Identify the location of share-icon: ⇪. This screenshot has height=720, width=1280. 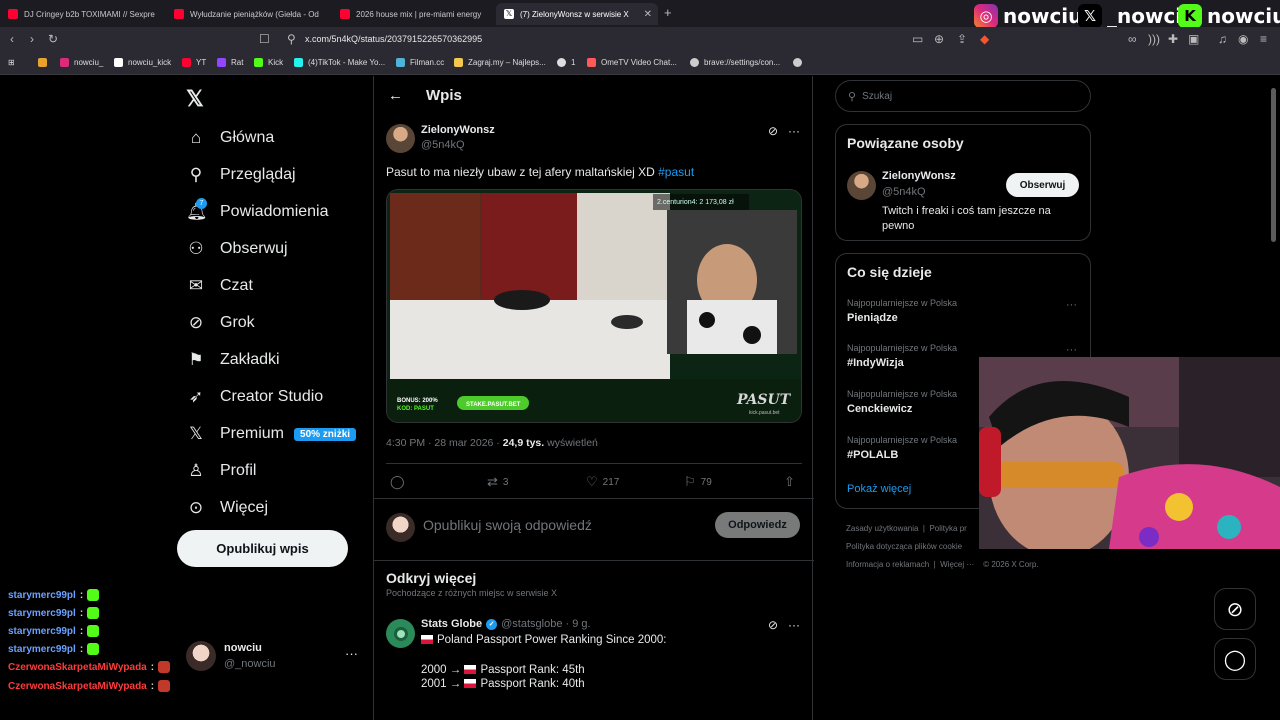
(962, 39).